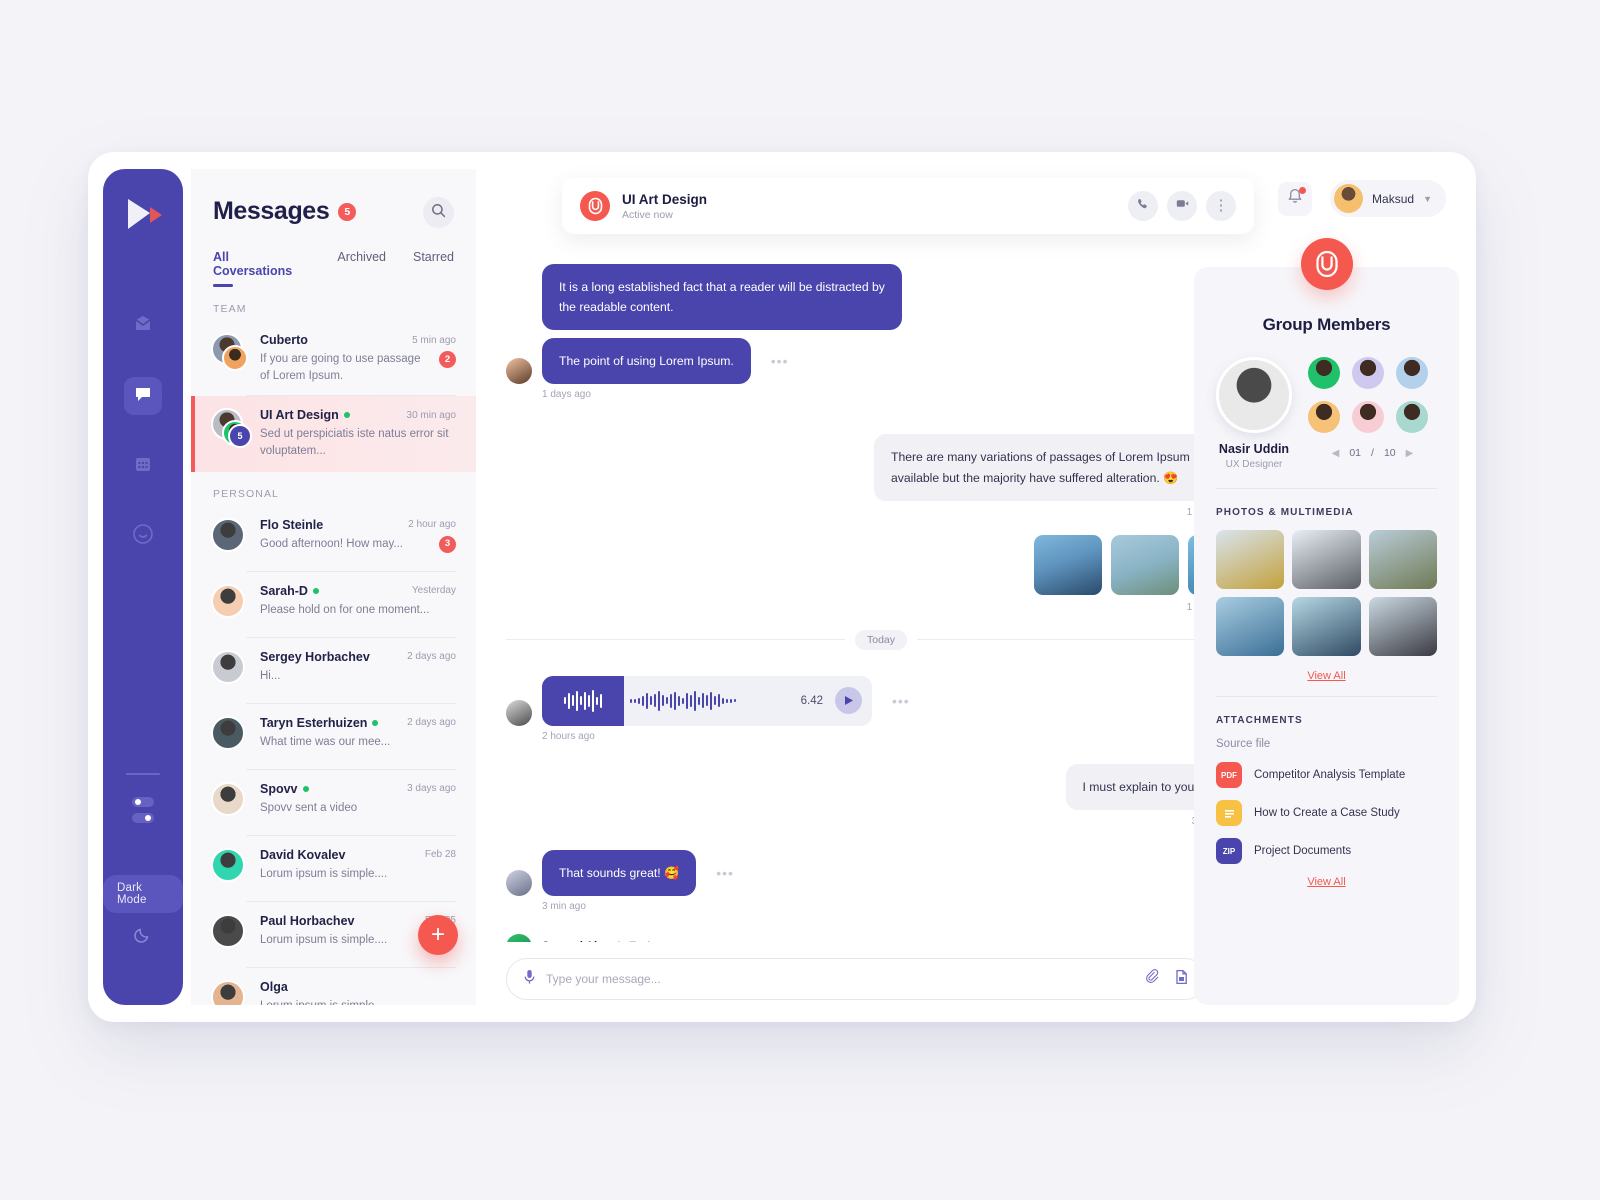  What do you see at coordinates (707, 700) in the screenshot?
I see `voice-message: 6.42` at bounding box center [707, 700].